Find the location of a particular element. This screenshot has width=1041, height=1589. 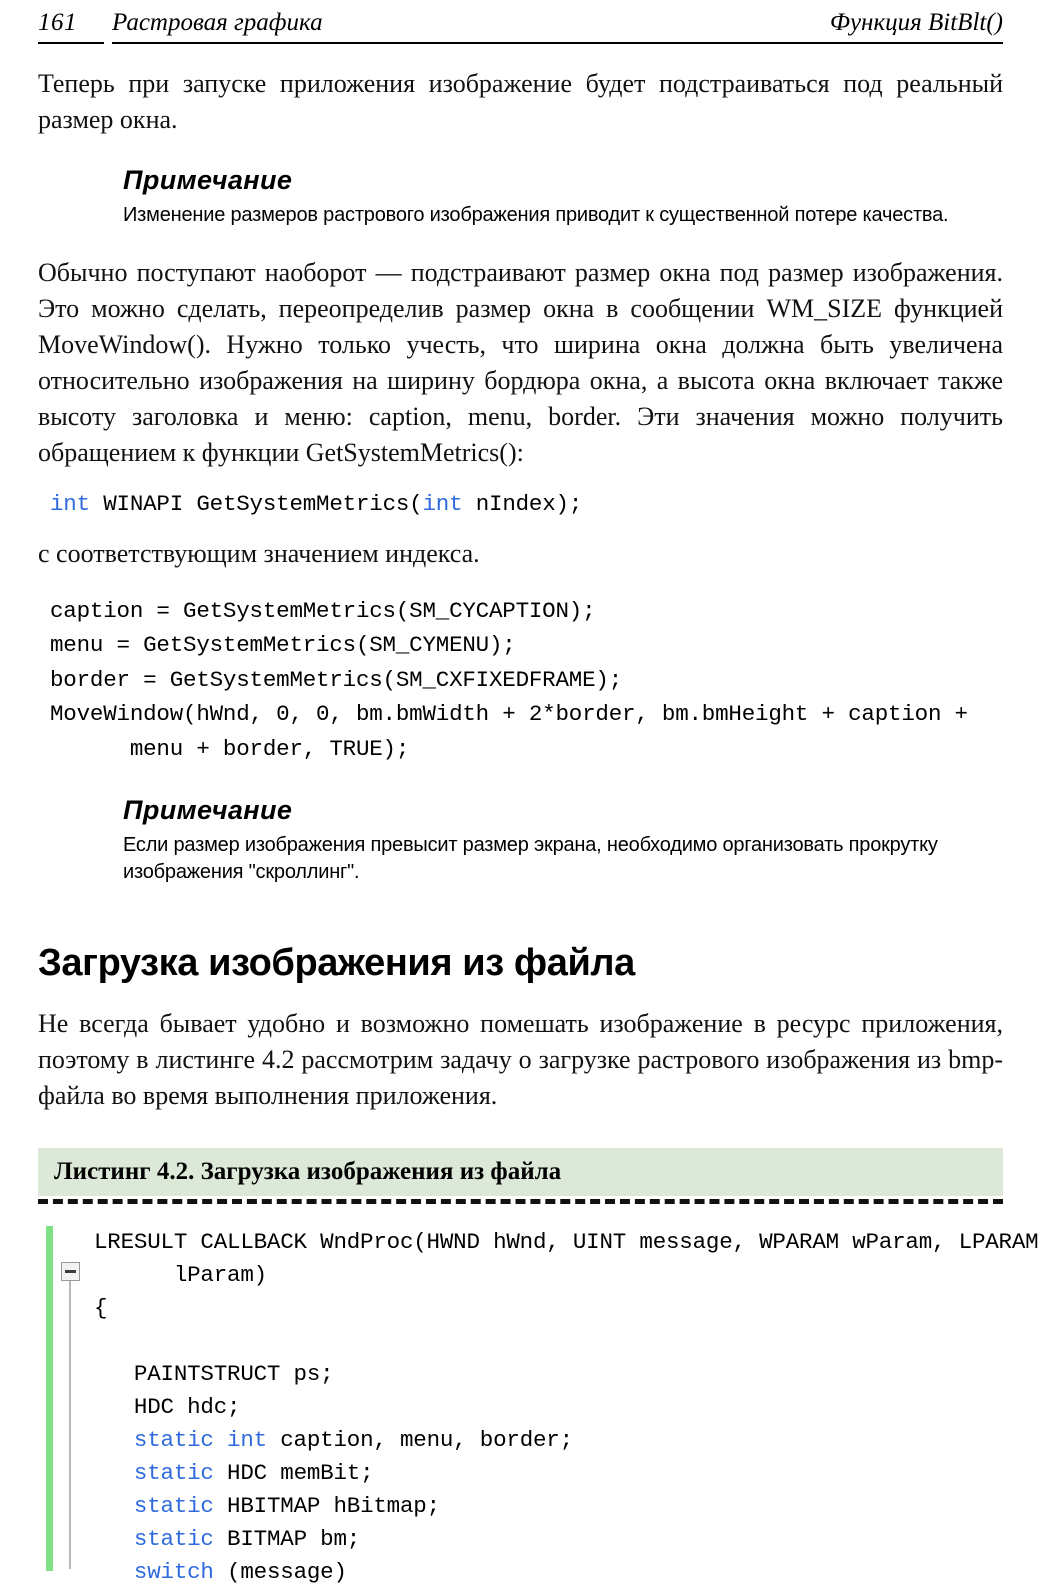

code-keyword: static int is located at coordinates (200, 1440).